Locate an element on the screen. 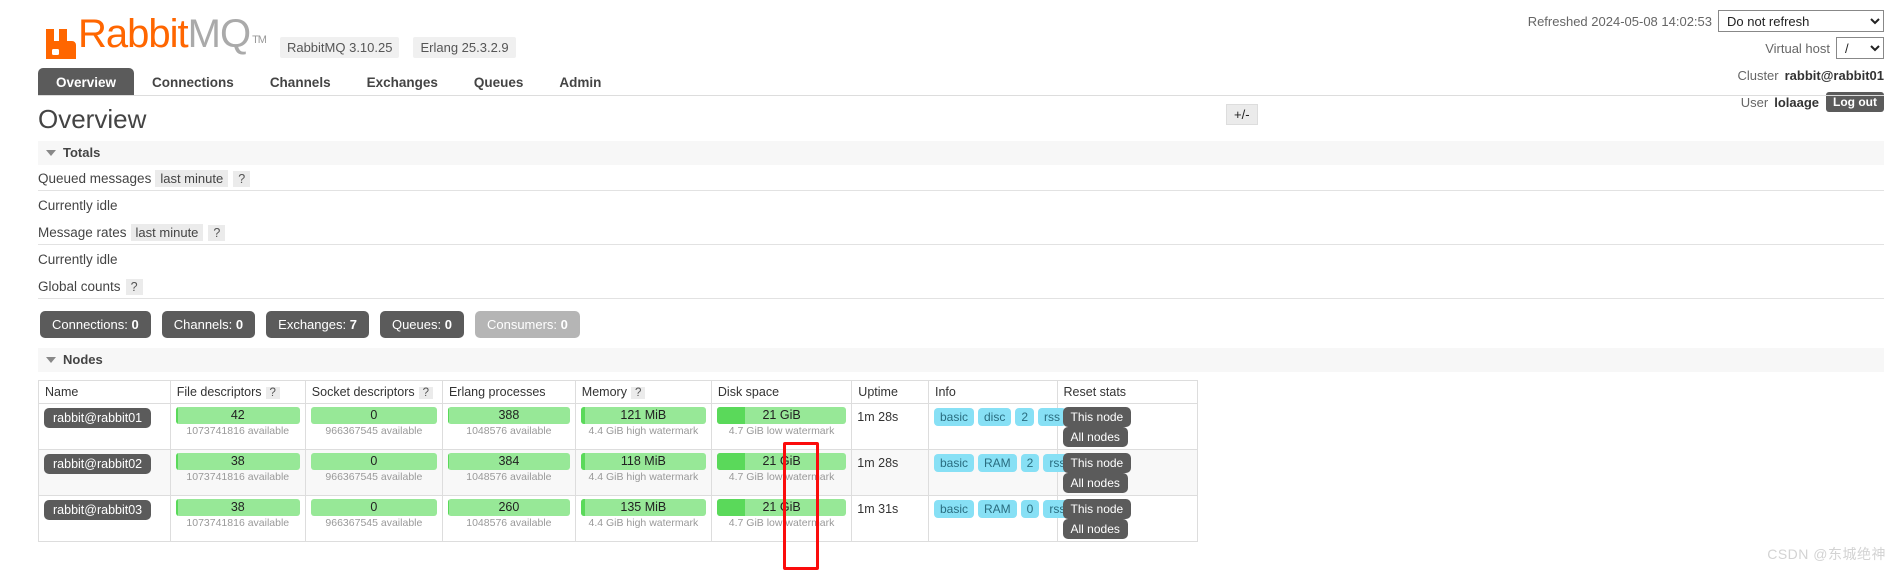  socket-descriptors-value: 0 is located at coordinates (374, 415).